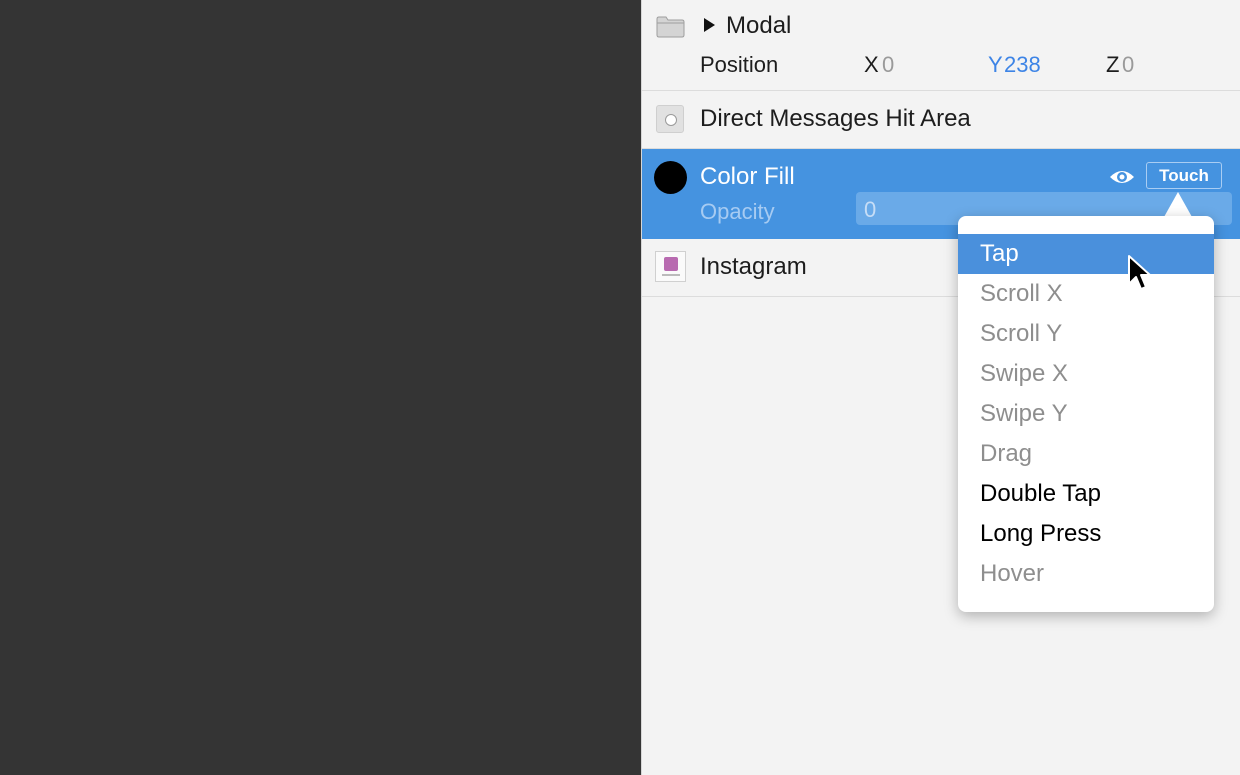 Image resolution: width=1240 pixels, height=775 pixels. Describe the element at coordinates (739, 64) in the screenshot. I see `position-label: Position` at that location.